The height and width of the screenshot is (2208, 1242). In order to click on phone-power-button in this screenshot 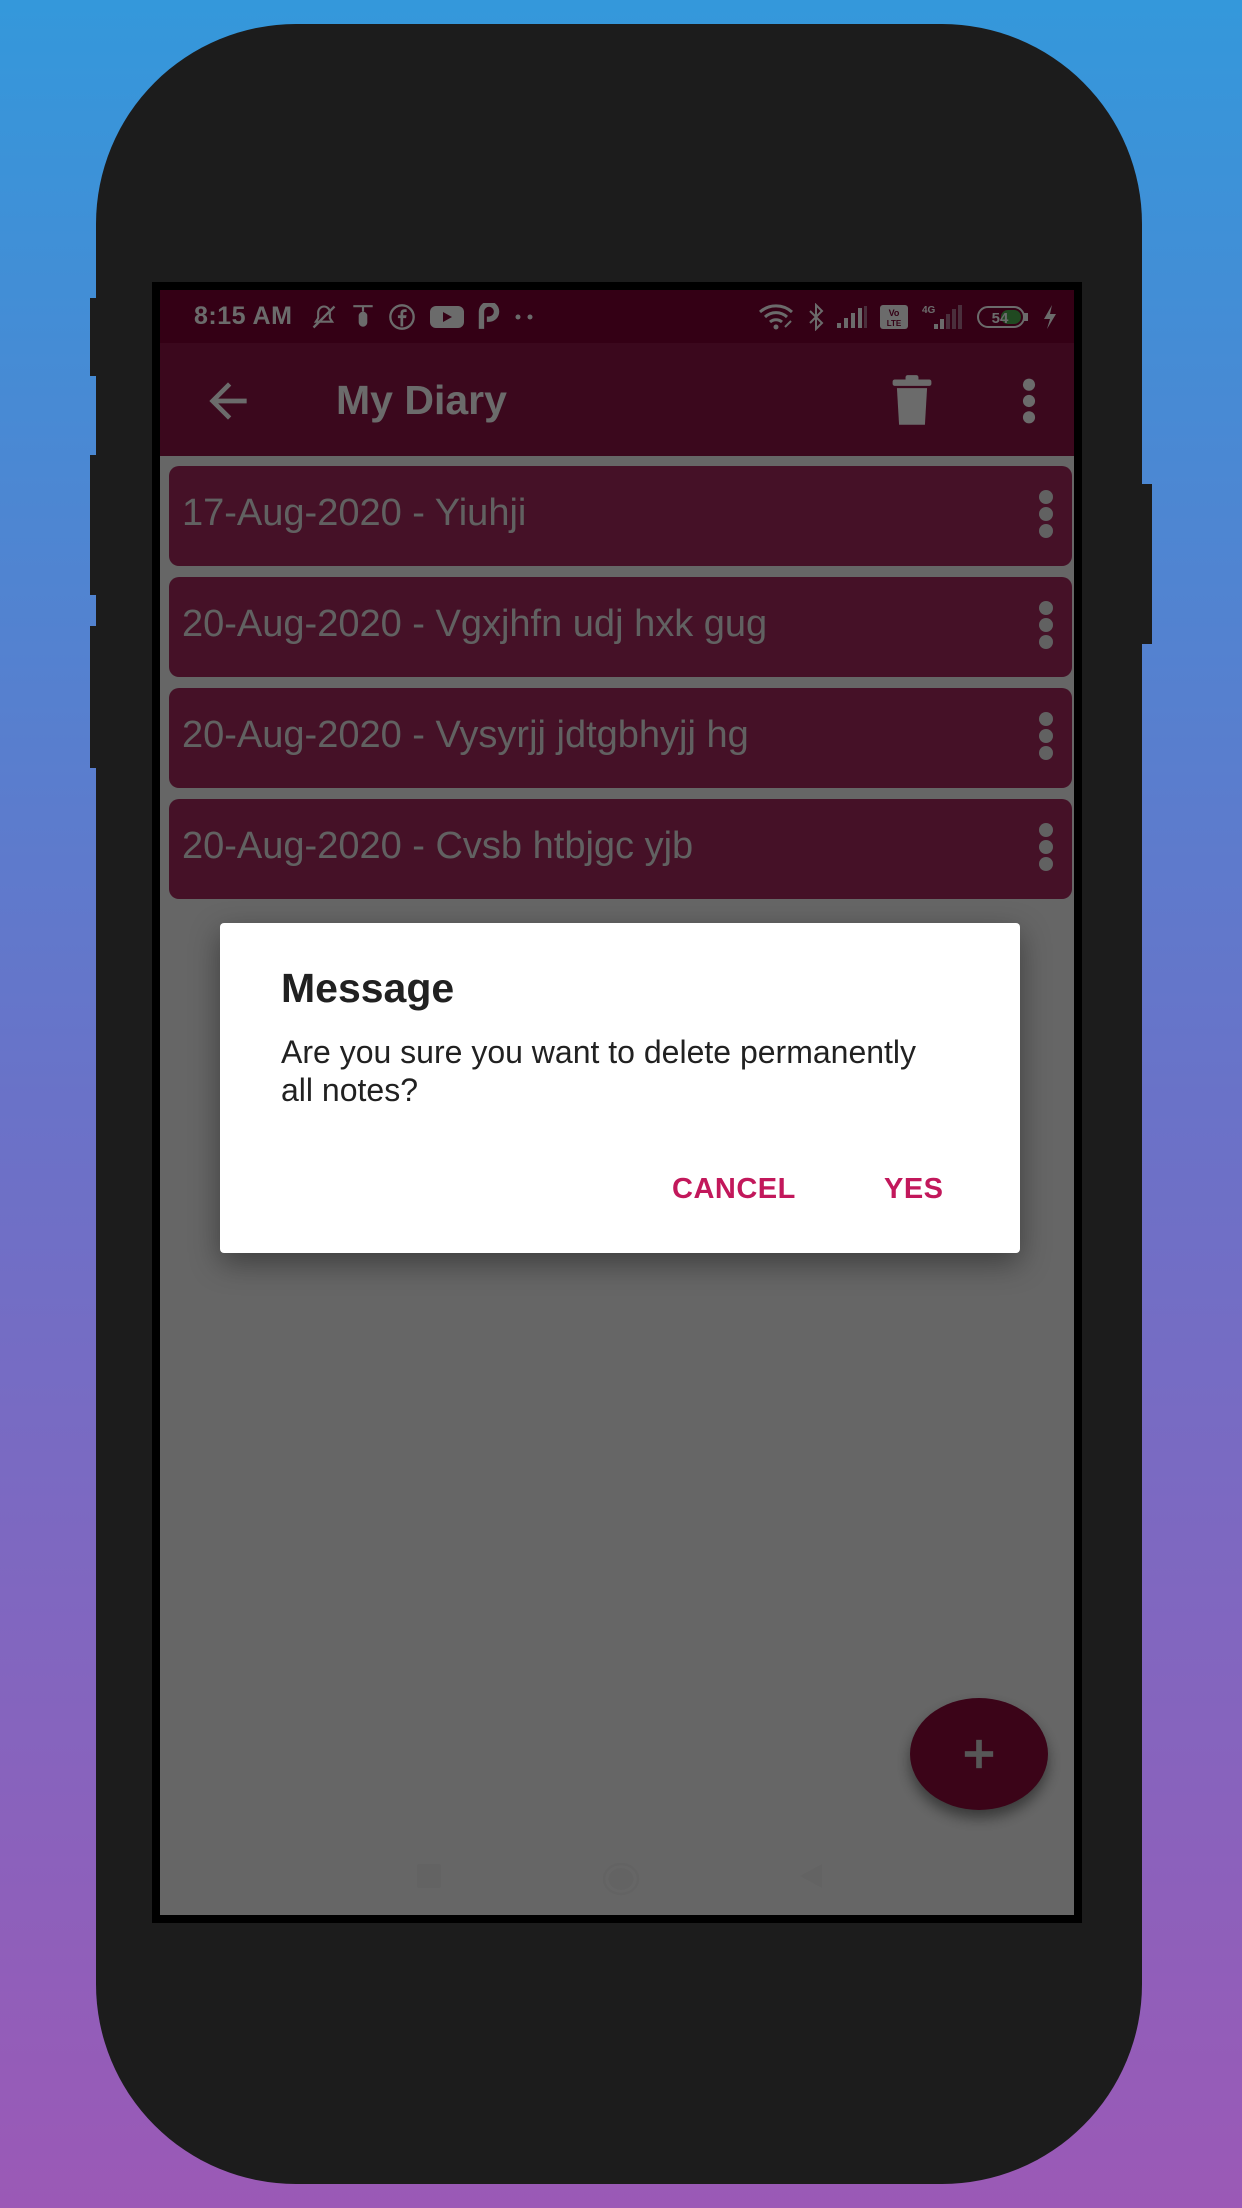, I will do `click(1145, 564)`.